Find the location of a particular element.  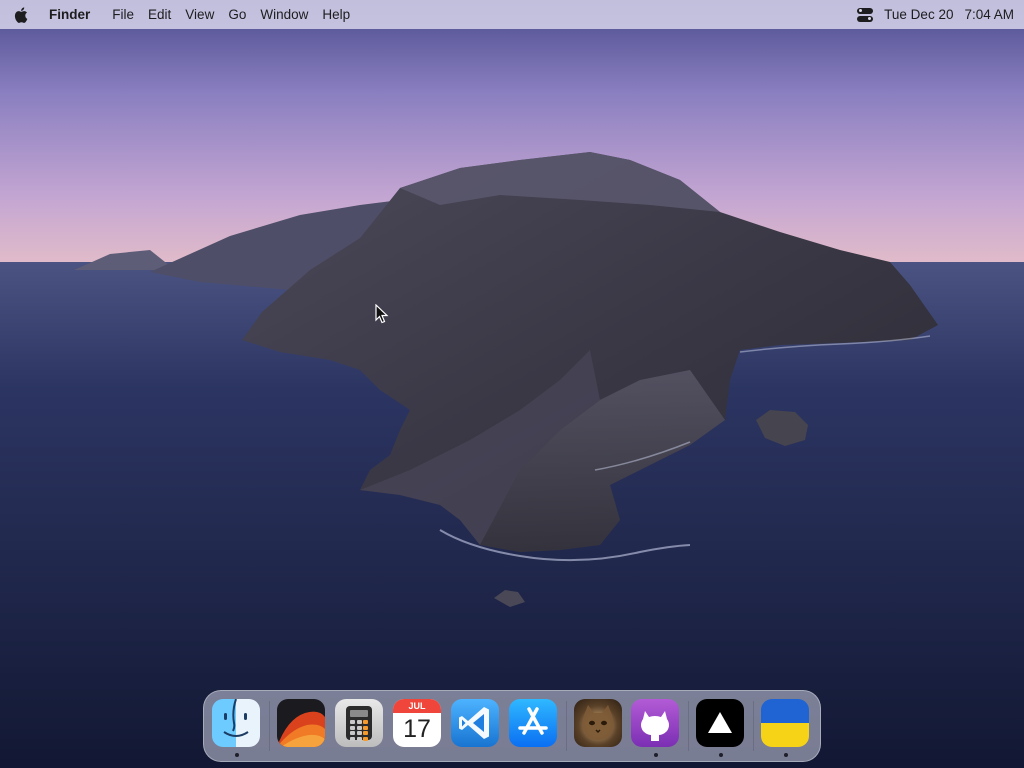

dock-item-app-store is located at coordinates (534, 724).